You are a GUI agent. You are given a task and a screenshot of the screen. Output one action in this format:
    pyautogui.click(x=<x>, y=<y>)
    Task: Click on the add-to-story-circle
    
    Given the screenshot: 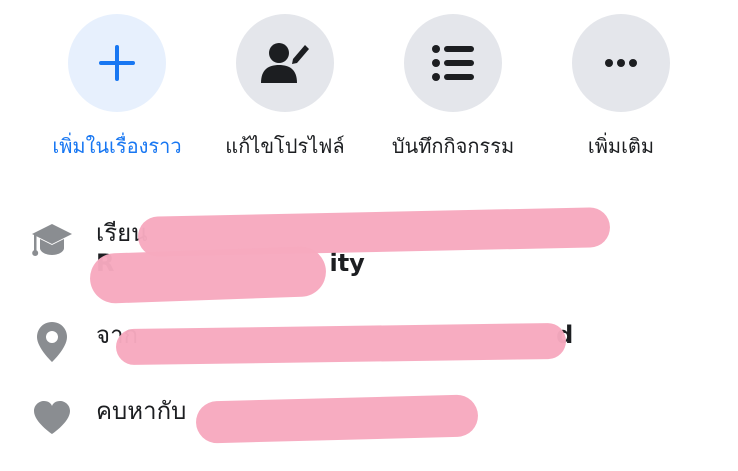 What is the action you would take?
    pyautogui.click(x=117, y=63)
    